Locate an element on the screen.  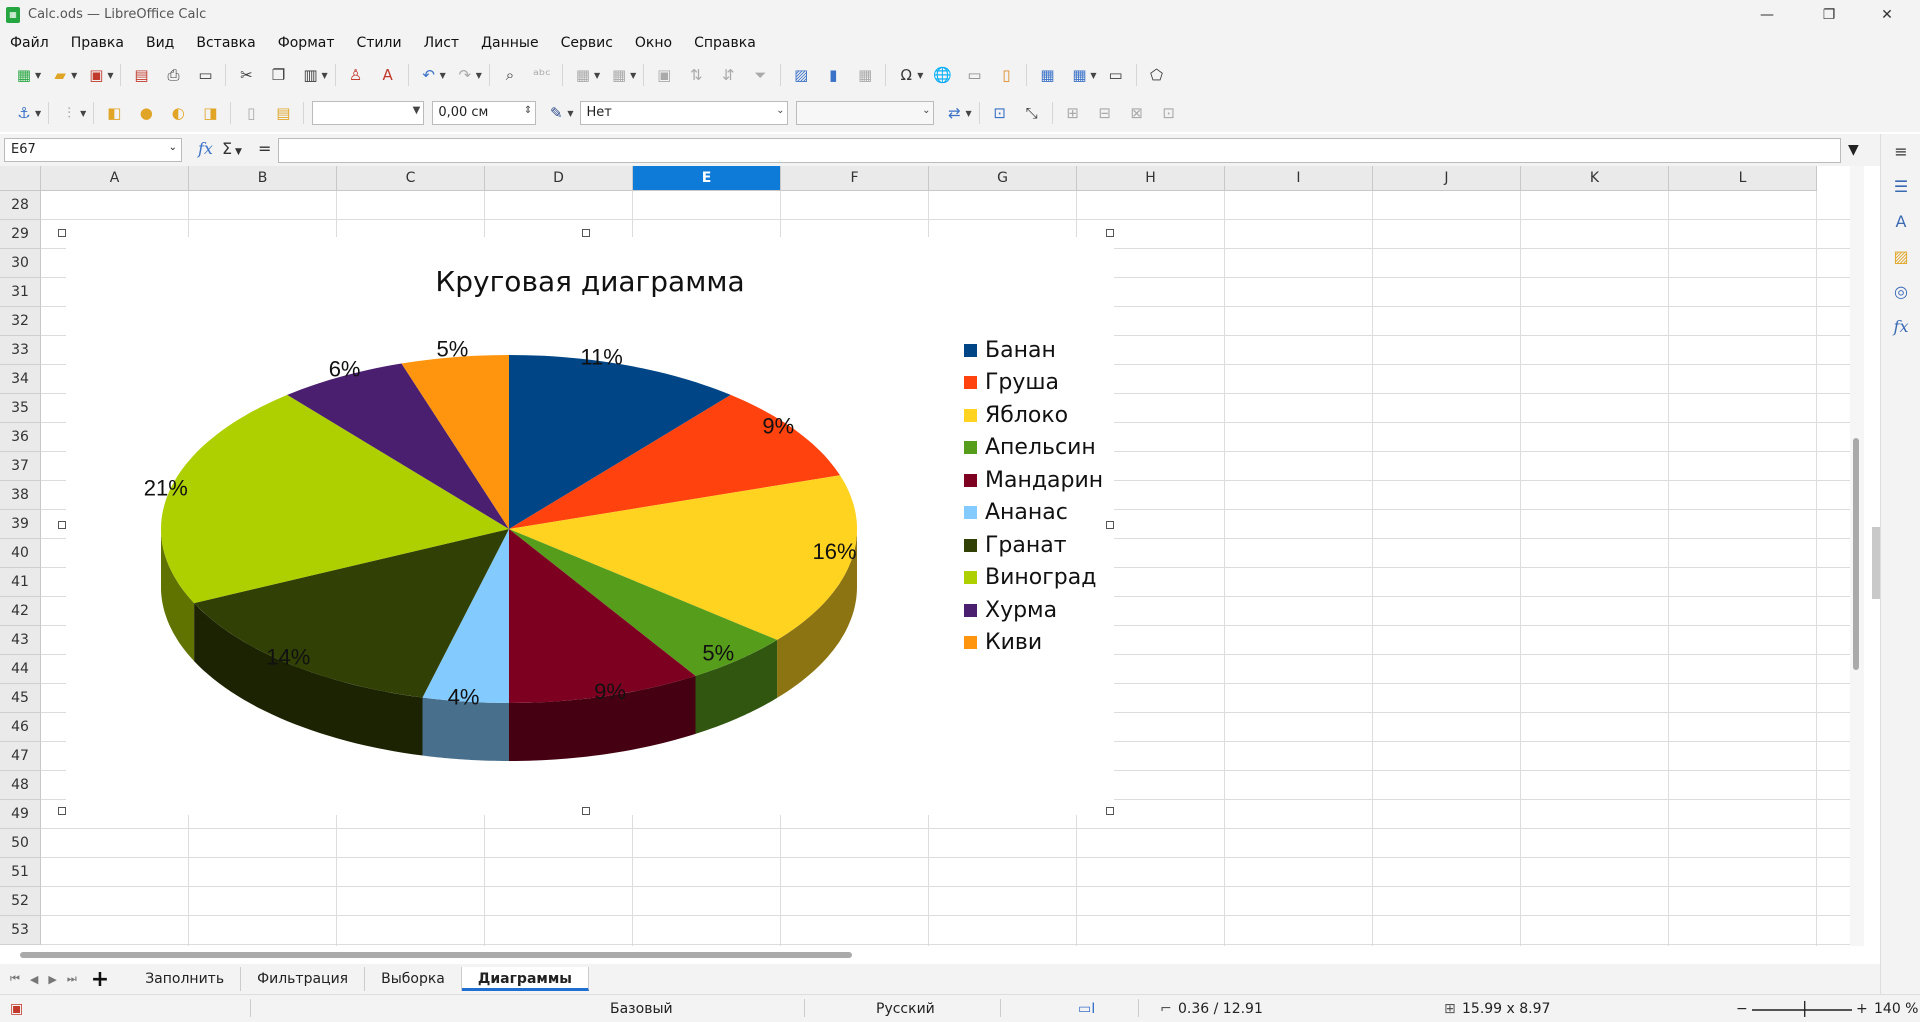
sidebar-collapse-handle is located at coordinates (1876, 563).